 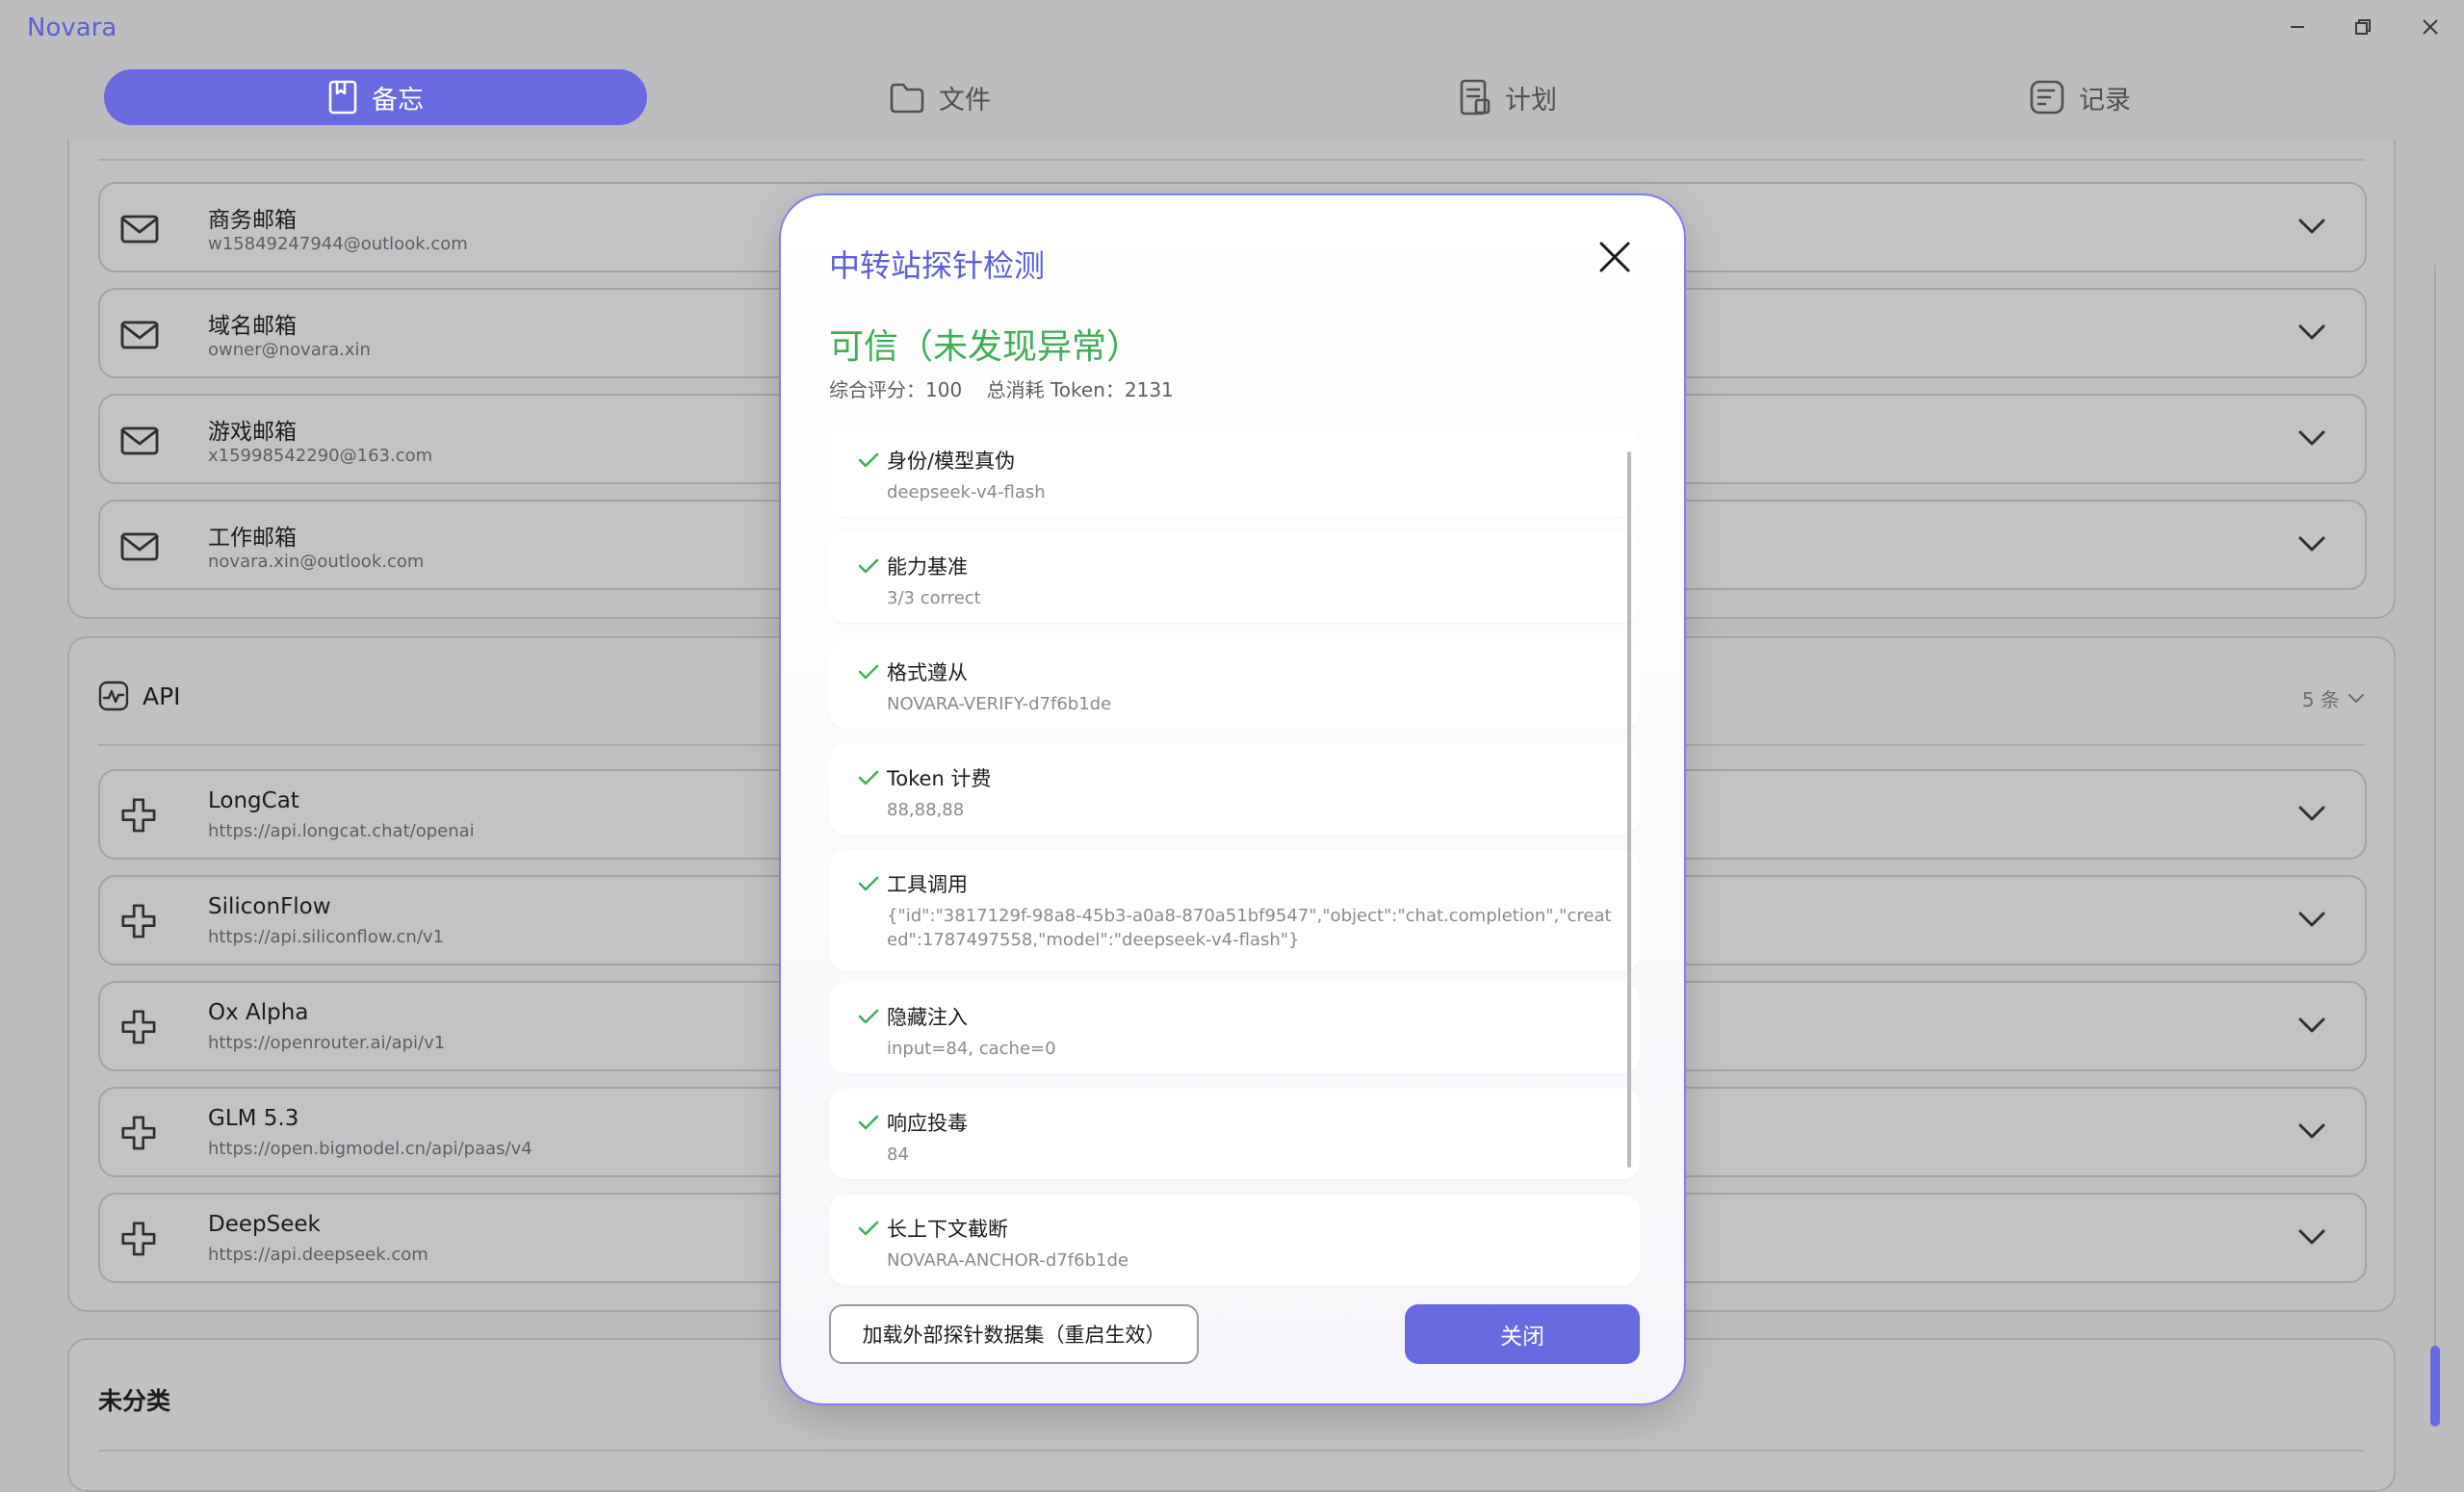 I want to click on entry-name: SiliconFlow, so click(x=269, y=906).